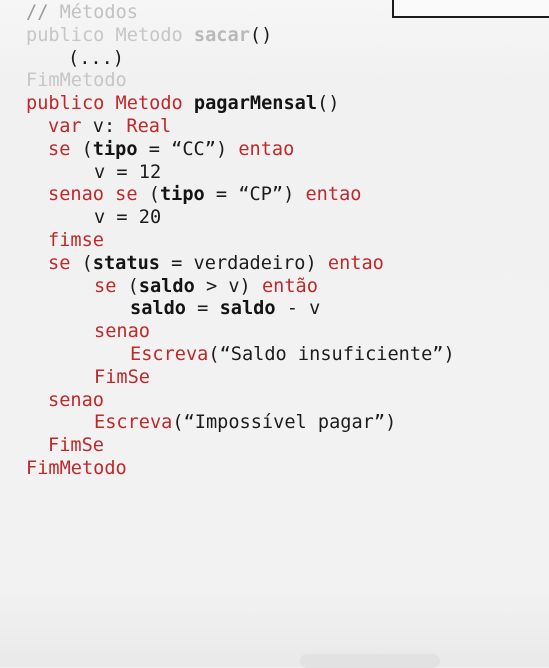 This screenshot has width=549, height=668. What do you see at coordinates (96, 58) in the screenshot?
I see `code-token: (...)` at bounding box center [96, 58].